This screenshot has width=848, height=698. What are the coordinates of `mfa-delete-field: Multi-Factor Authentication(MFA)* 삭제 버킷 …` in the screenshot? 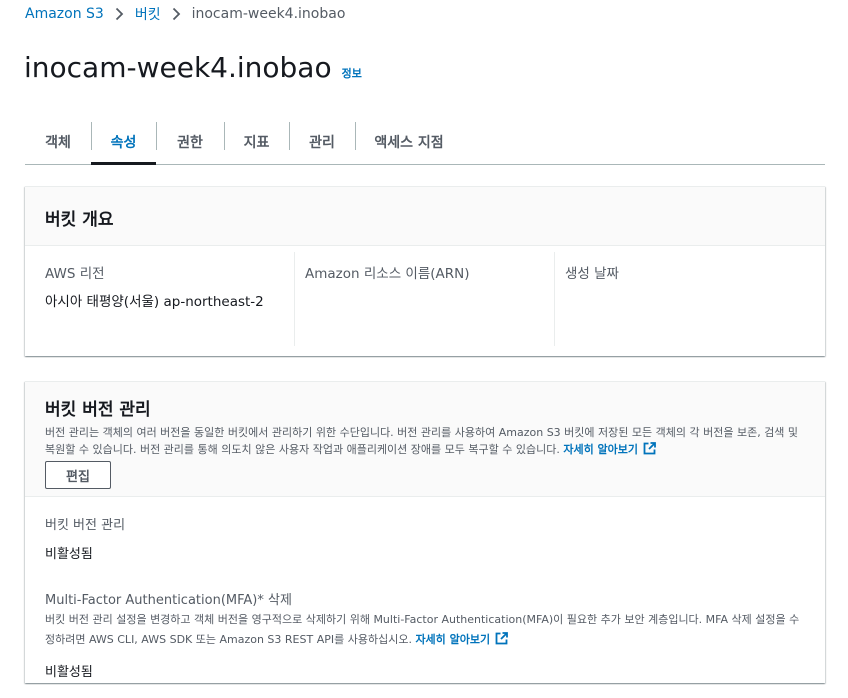 It's located at (425, 634).